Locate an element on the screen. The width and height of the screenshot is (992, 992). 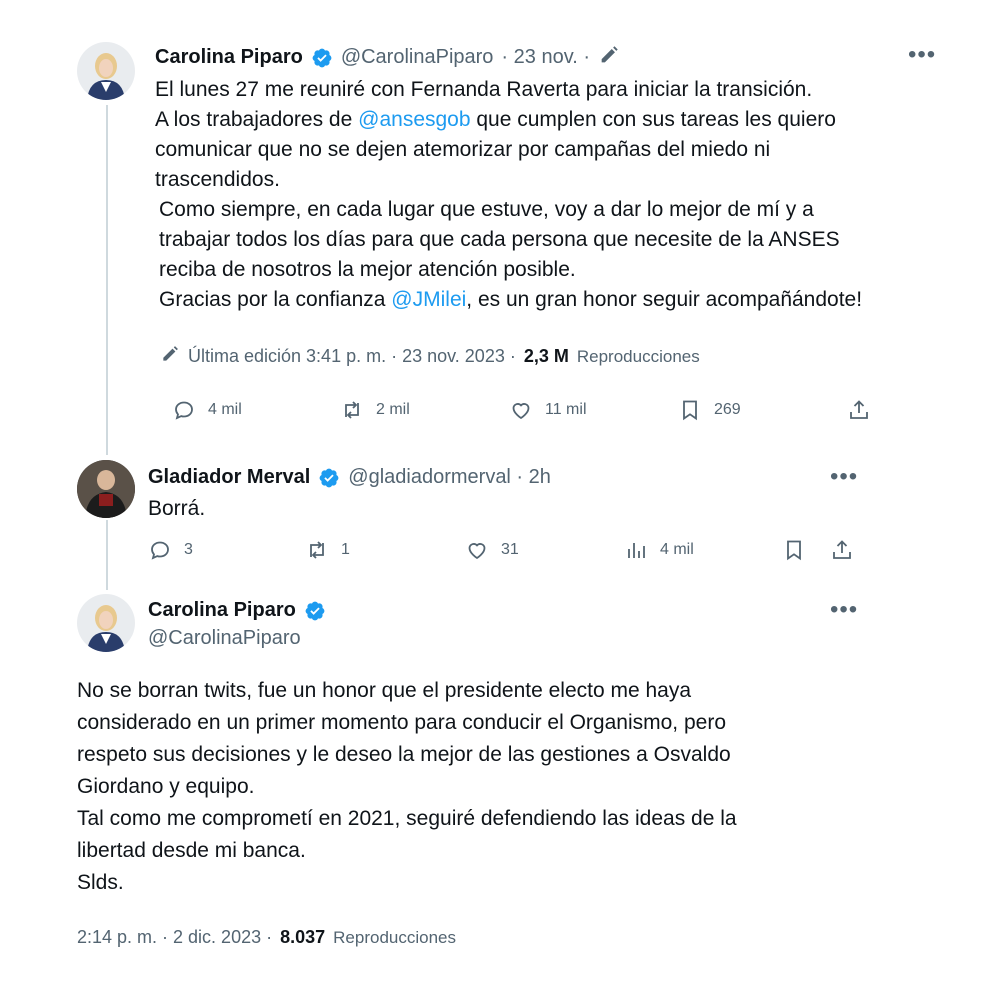
tweet-text: Borrá. is located at coordinates (177, 508).